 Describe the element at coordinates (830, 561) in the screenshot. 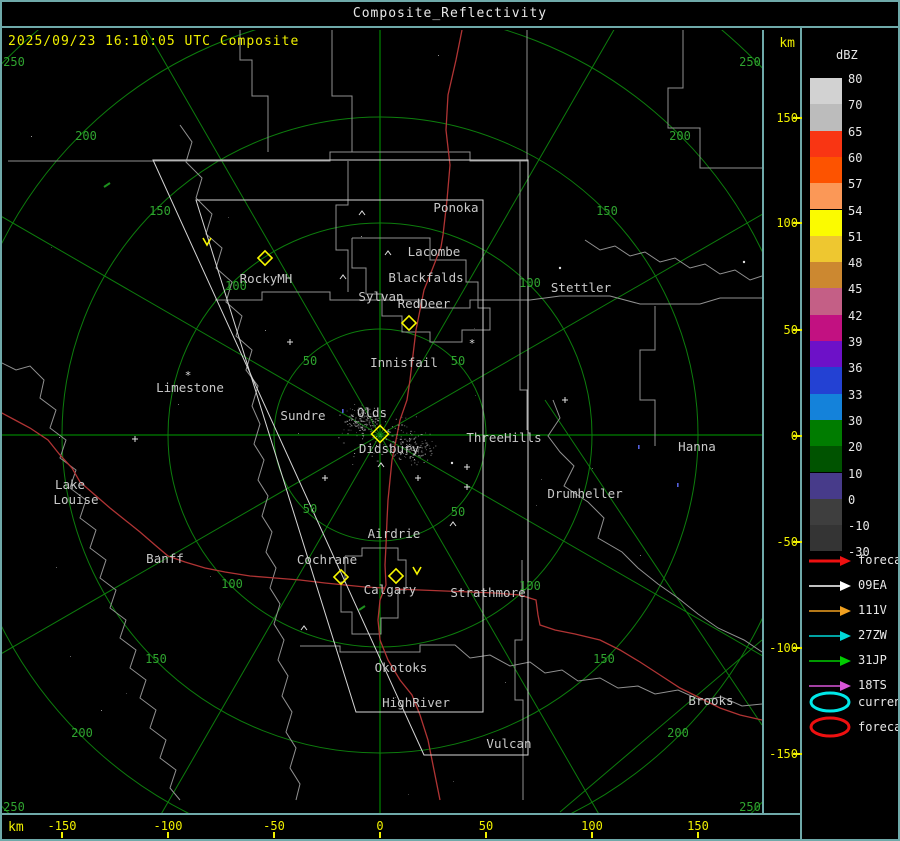

I see `forecast-arrow-icon` at that location.